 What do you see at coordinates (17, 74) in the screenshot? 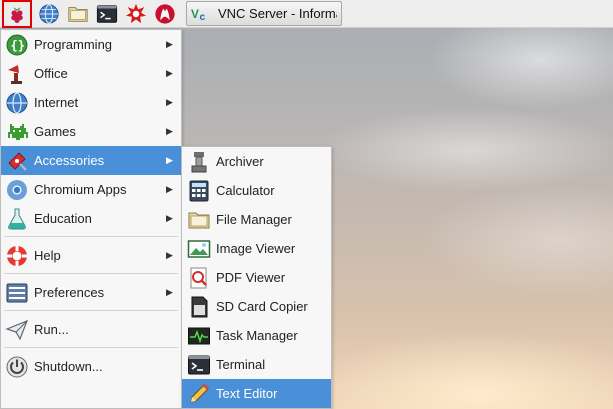
I see `office-icon` at bounding box center [17, 74].